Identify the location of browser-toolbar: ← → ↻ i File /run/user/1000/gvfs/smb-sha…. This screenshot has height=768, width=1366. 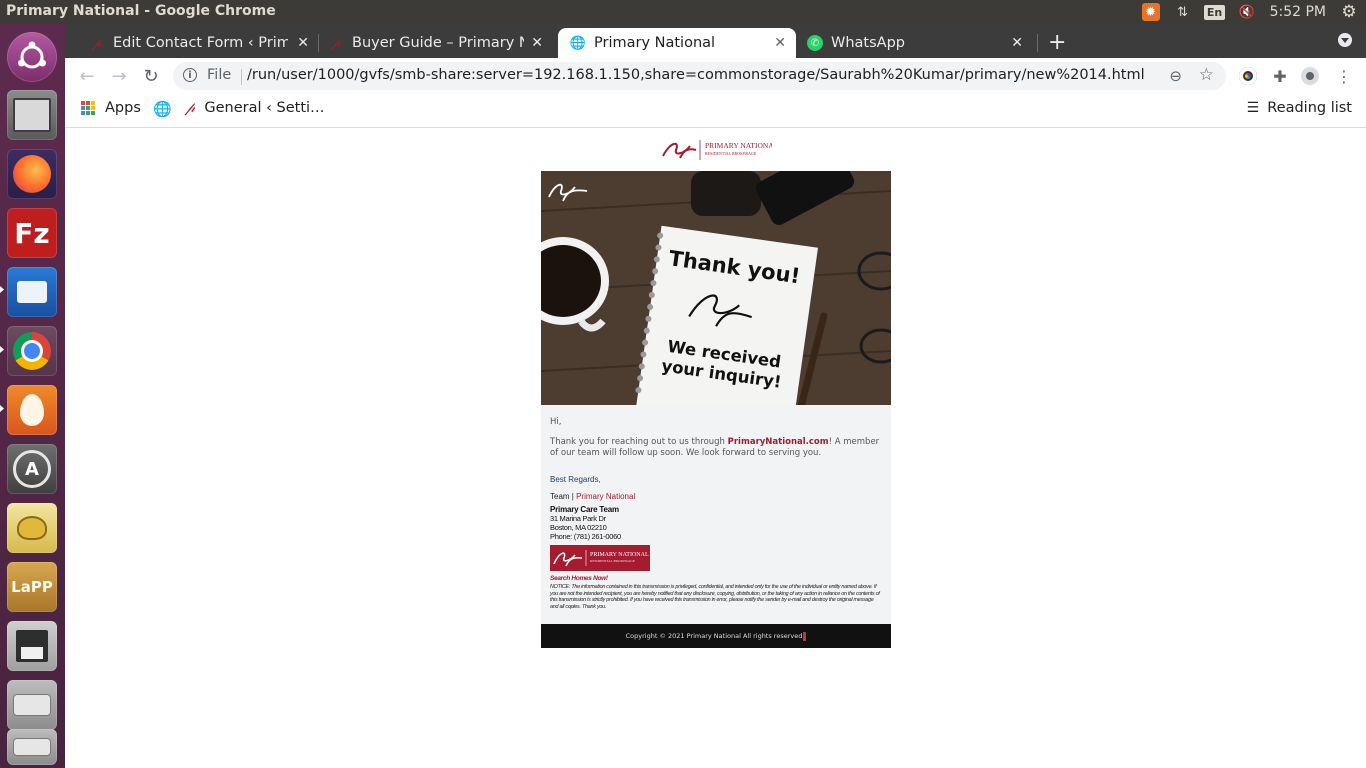
(715, 76).